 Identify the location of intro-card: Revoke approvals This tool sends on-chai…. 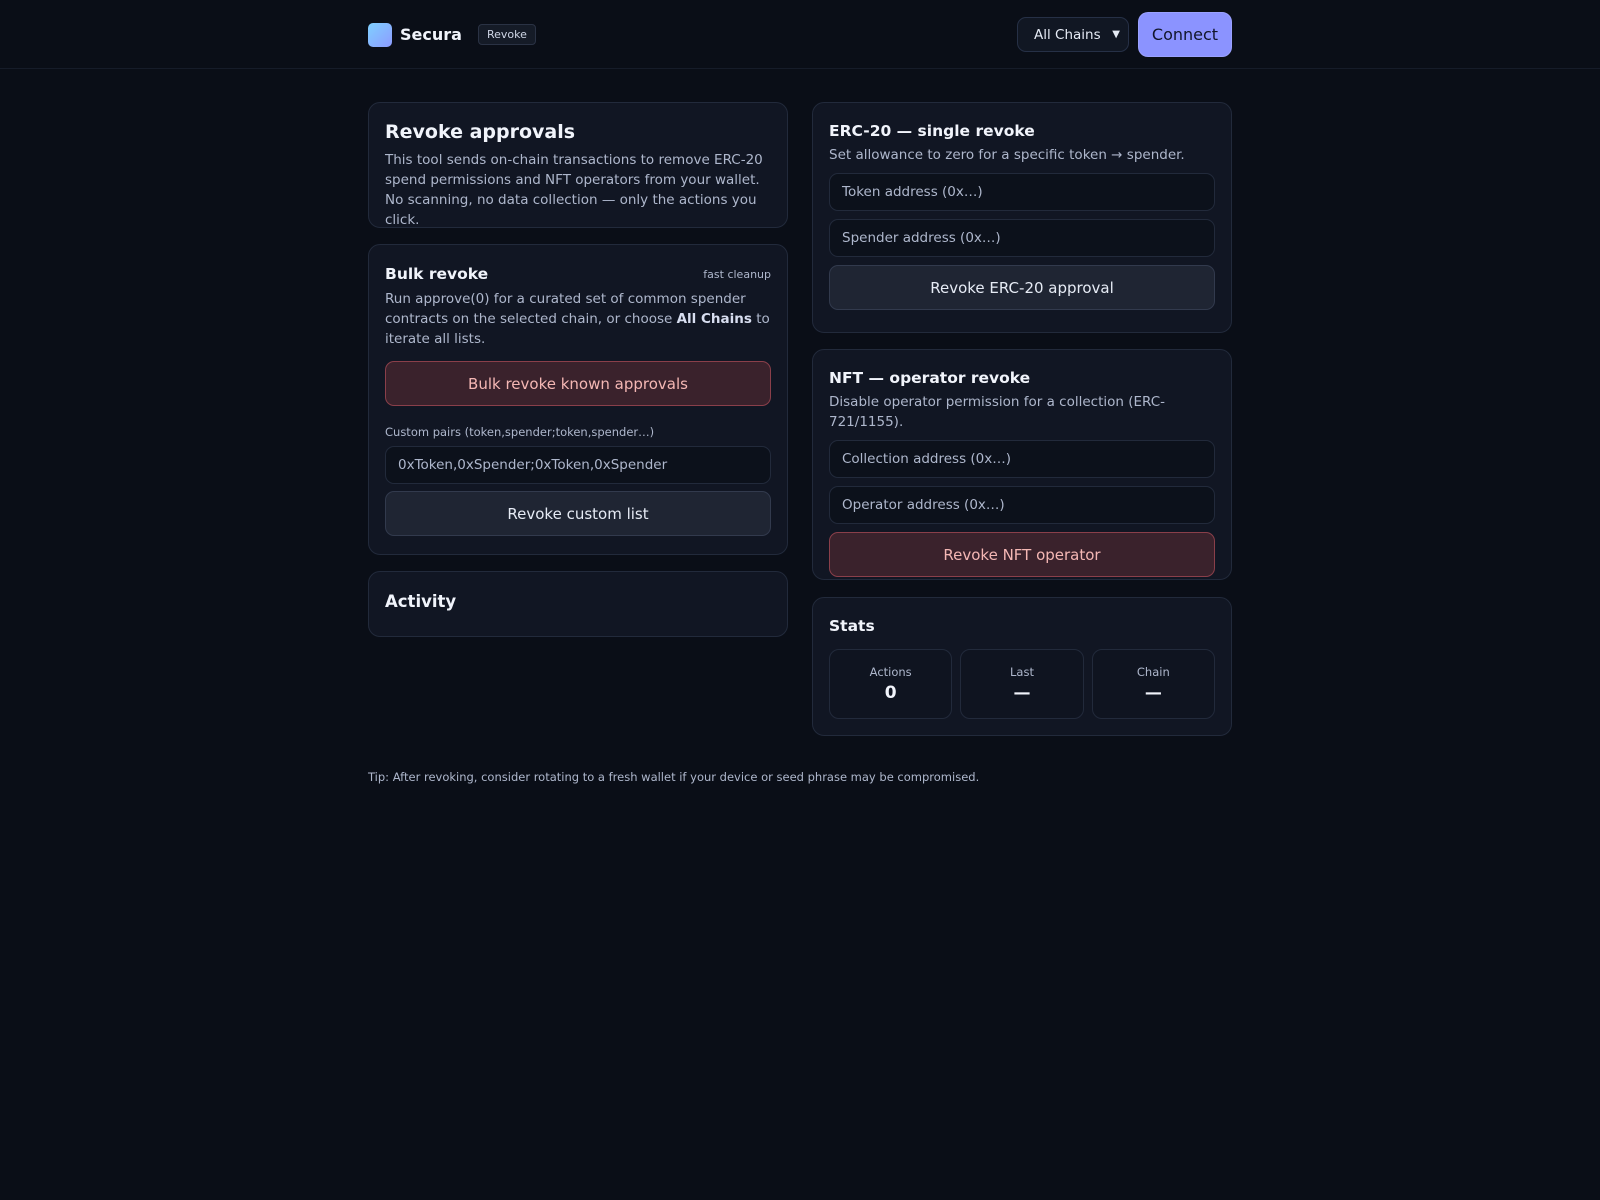
(578, 165).